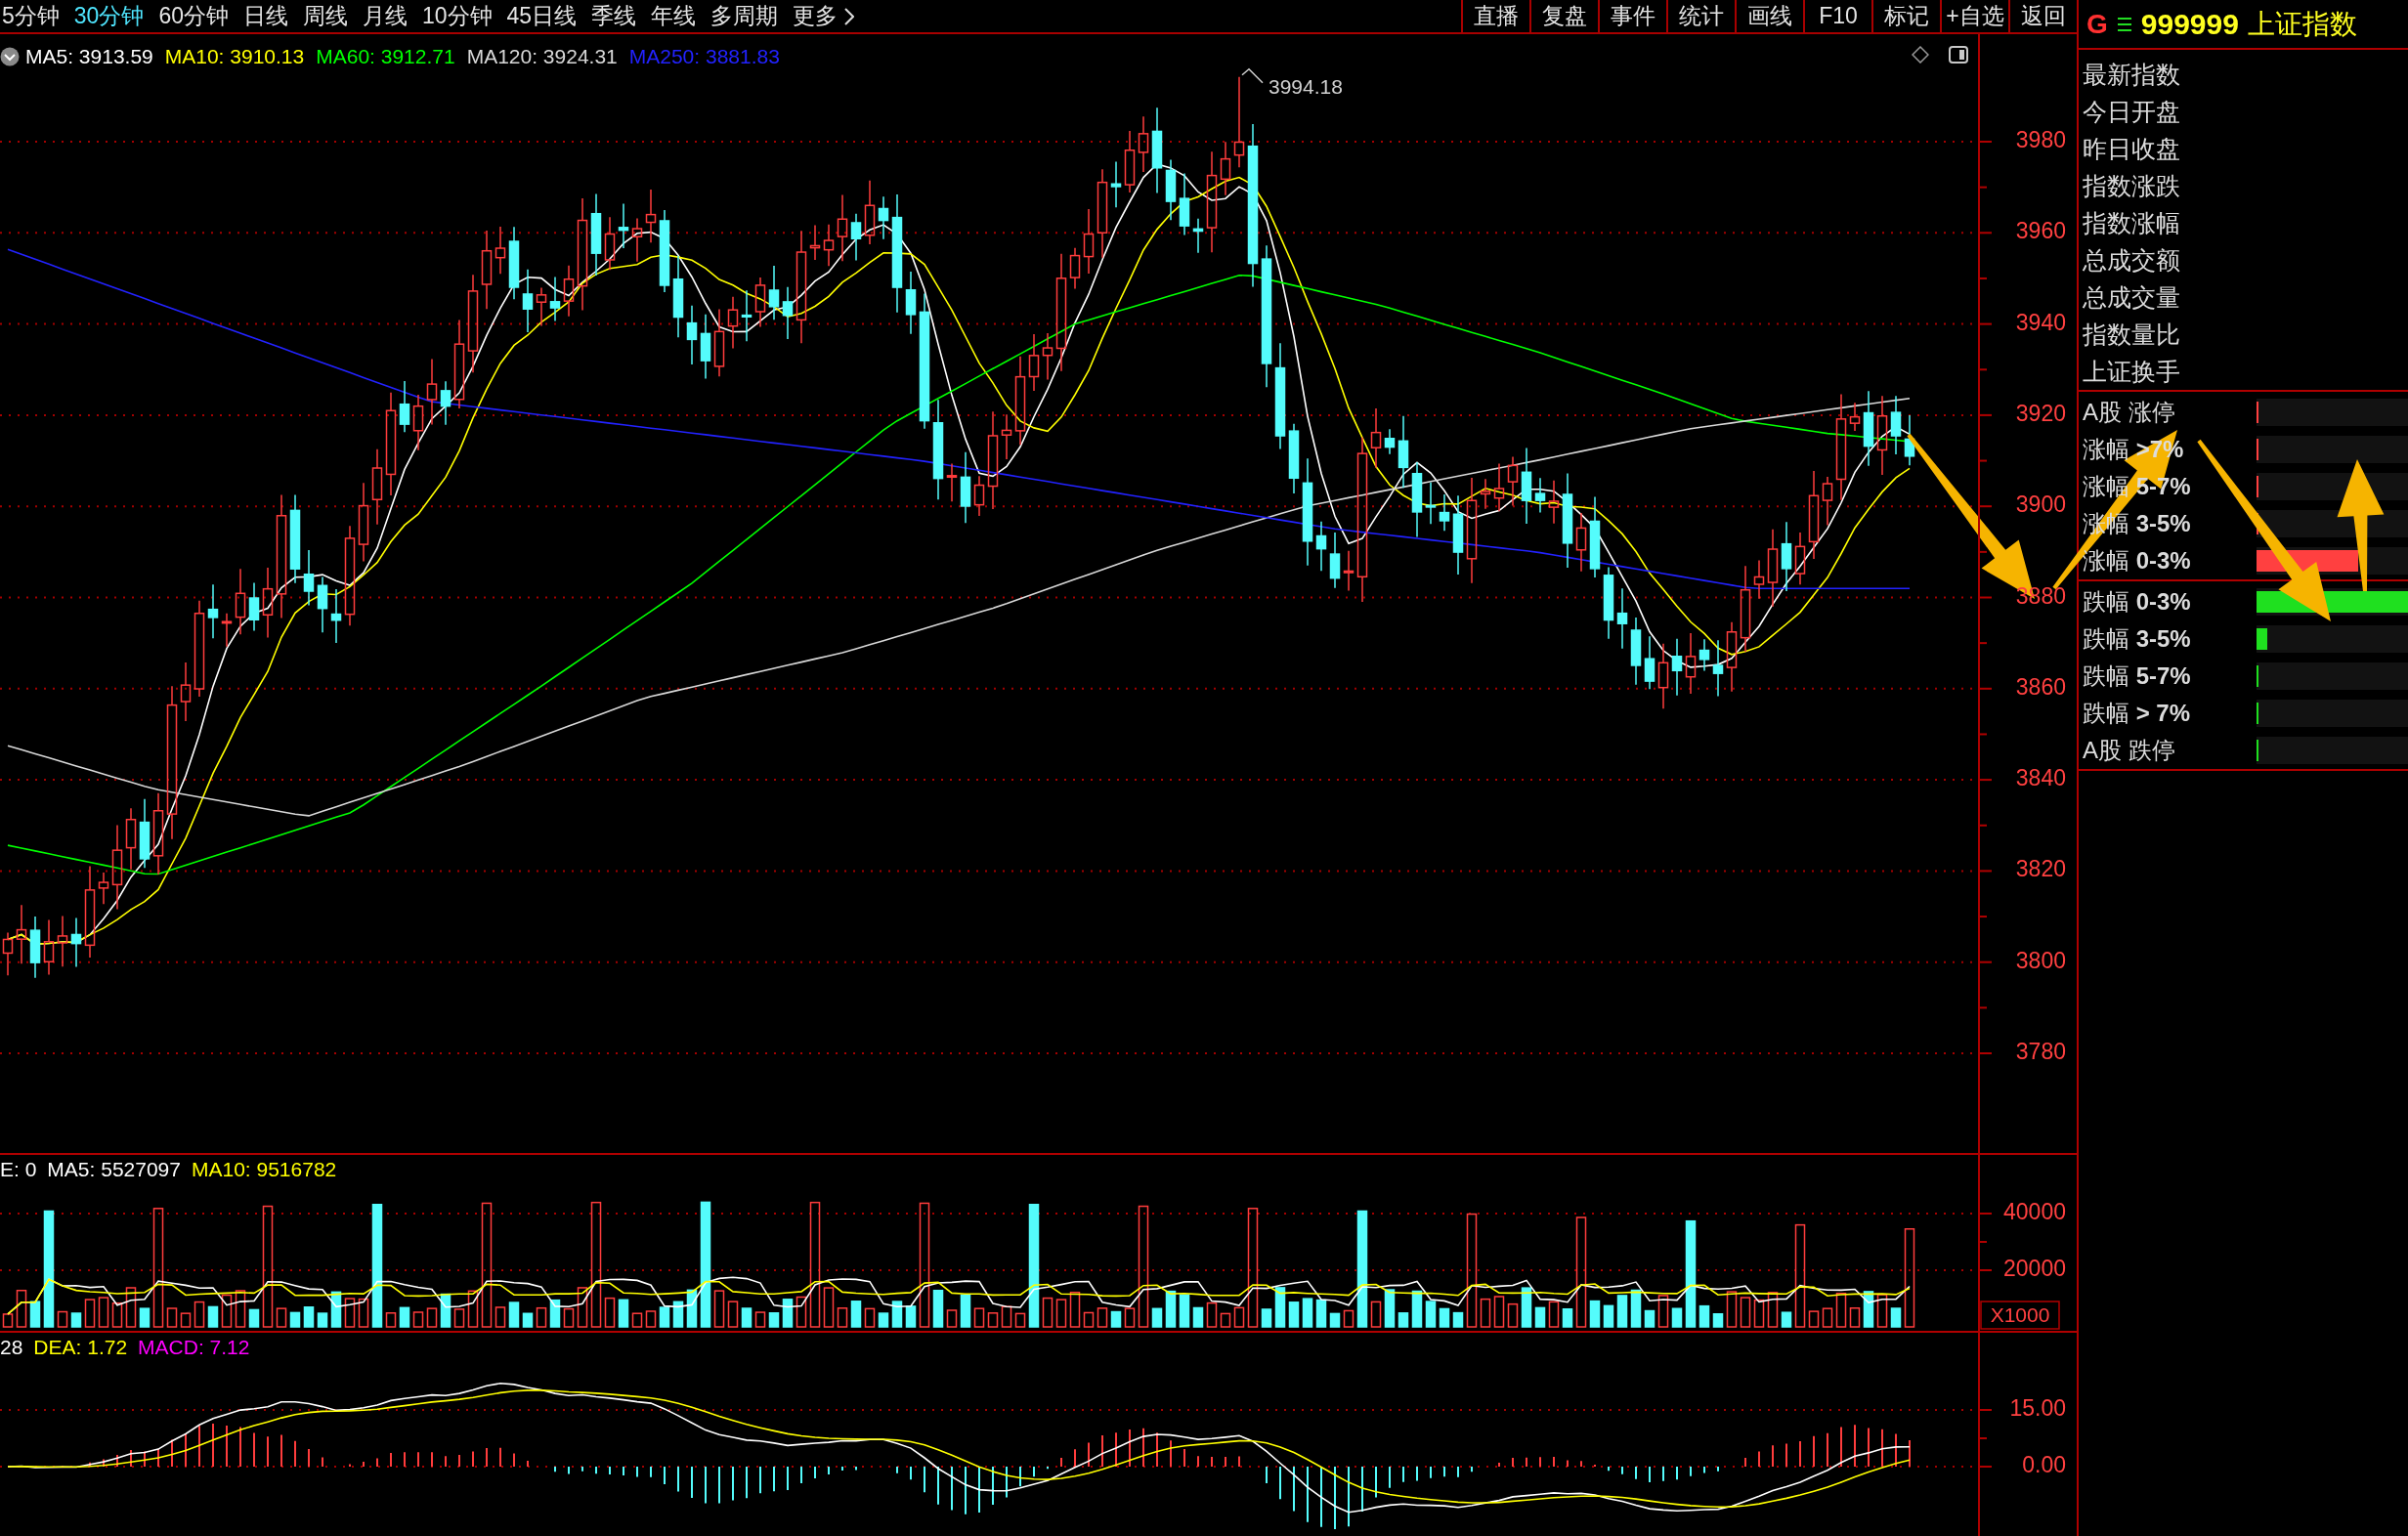 This screenshot has height=1536, width=2408. What do you see at coordinates (2132, 149) in the screenshot?
I see `quote-field-label: 昨日收盘` at bounding box center [2132, 149].